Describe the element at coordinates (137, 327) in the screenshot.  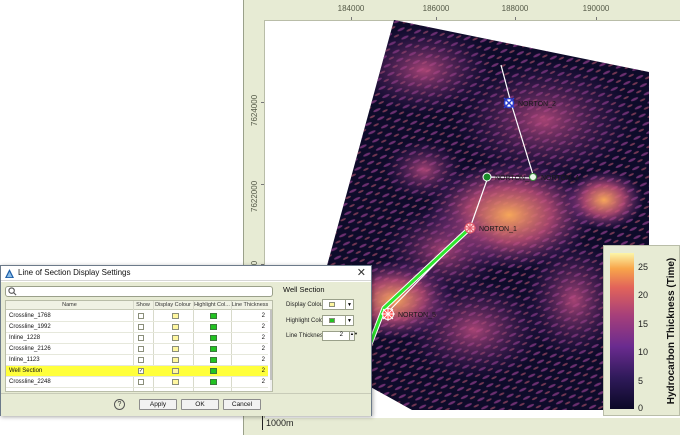
I see `table-row: Crossline_1992 2` at that location.